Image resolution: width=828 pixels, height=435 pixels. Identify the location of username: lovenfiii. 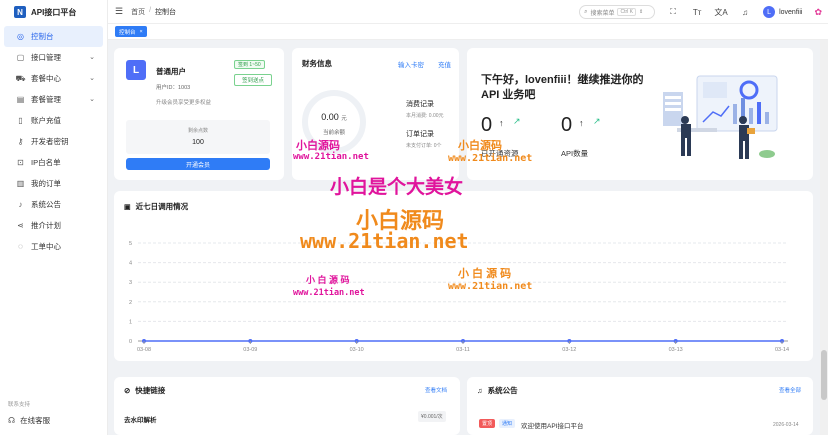
(790, 12).